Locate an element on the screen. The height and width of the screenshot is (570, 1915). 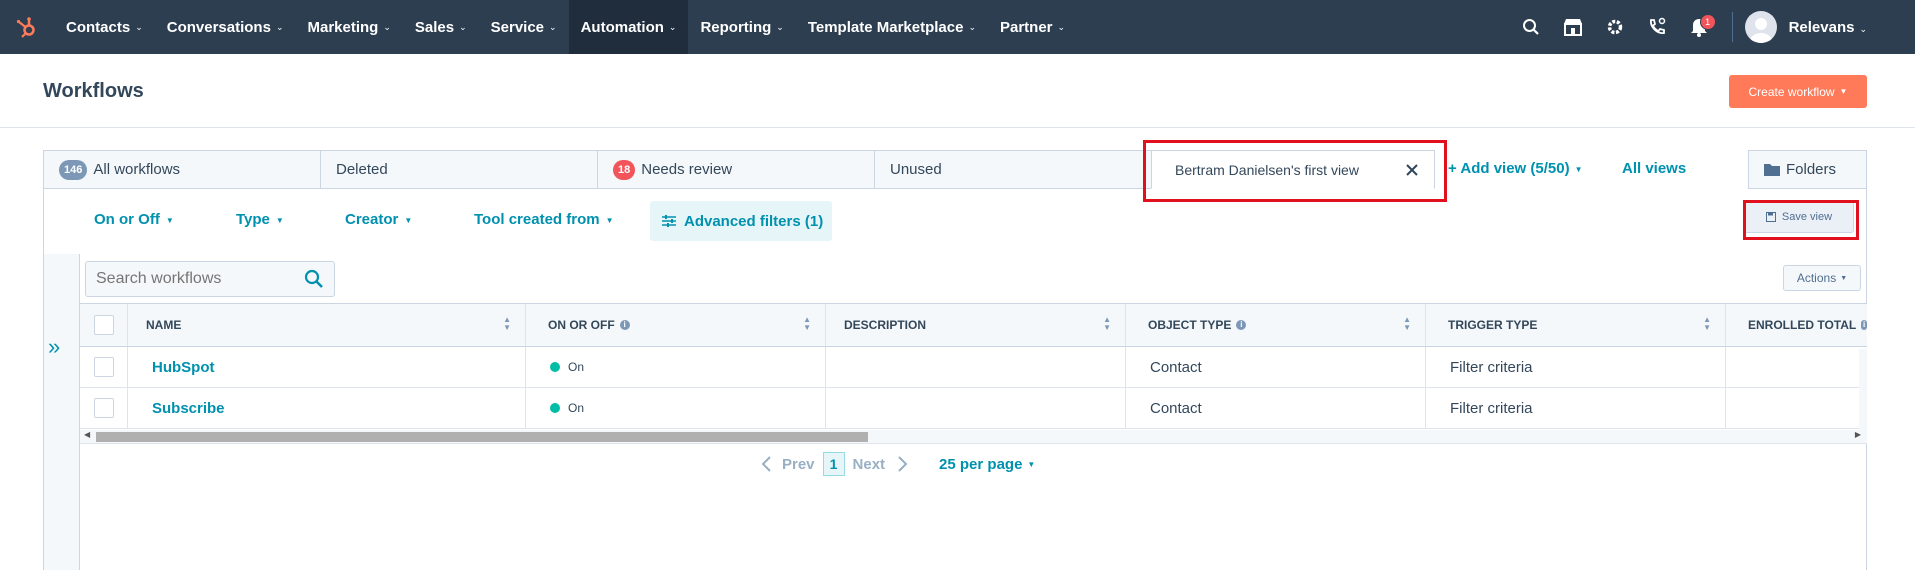
column-header-description: DESCRIPTION ▲ ▼ is located at coordinates (976, 325).